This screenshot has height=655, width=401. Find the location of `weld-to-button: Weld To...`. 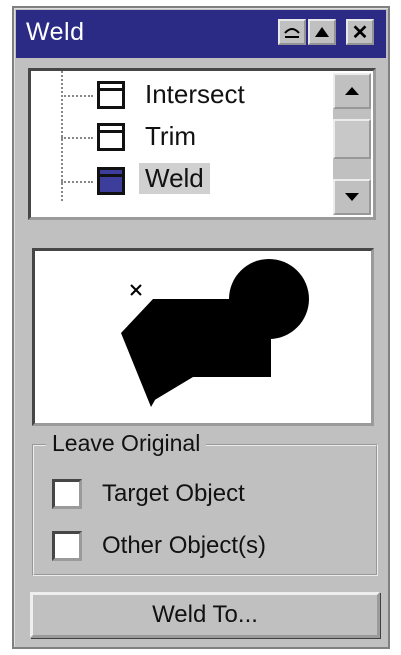

weld-to-button: Weld To... is located at coordinates (205, 615).